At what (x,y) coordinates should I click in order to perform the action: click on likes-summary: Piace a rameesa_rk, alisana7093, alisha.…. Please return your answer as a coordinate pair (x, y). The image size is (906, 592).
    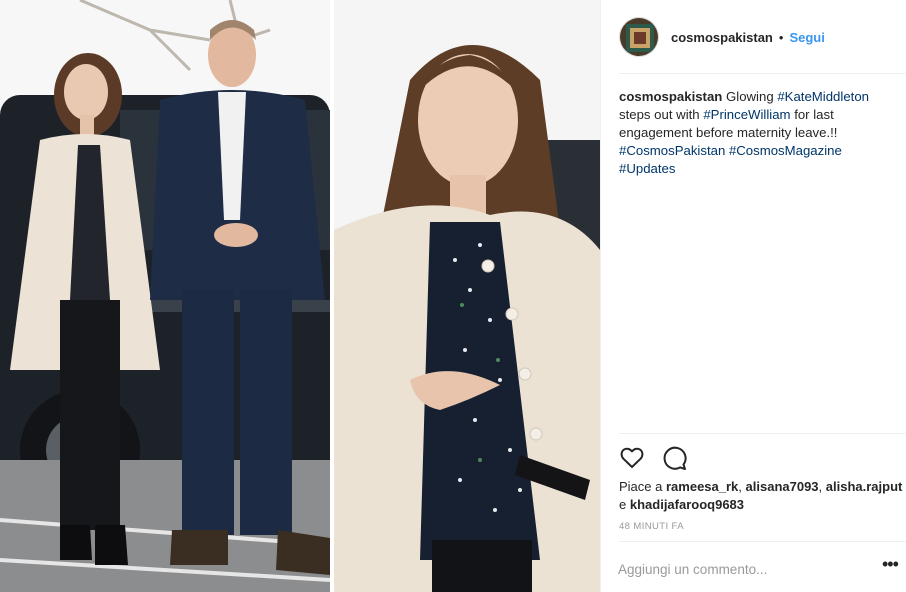
    Looking at the image, I should click on (761, 495).